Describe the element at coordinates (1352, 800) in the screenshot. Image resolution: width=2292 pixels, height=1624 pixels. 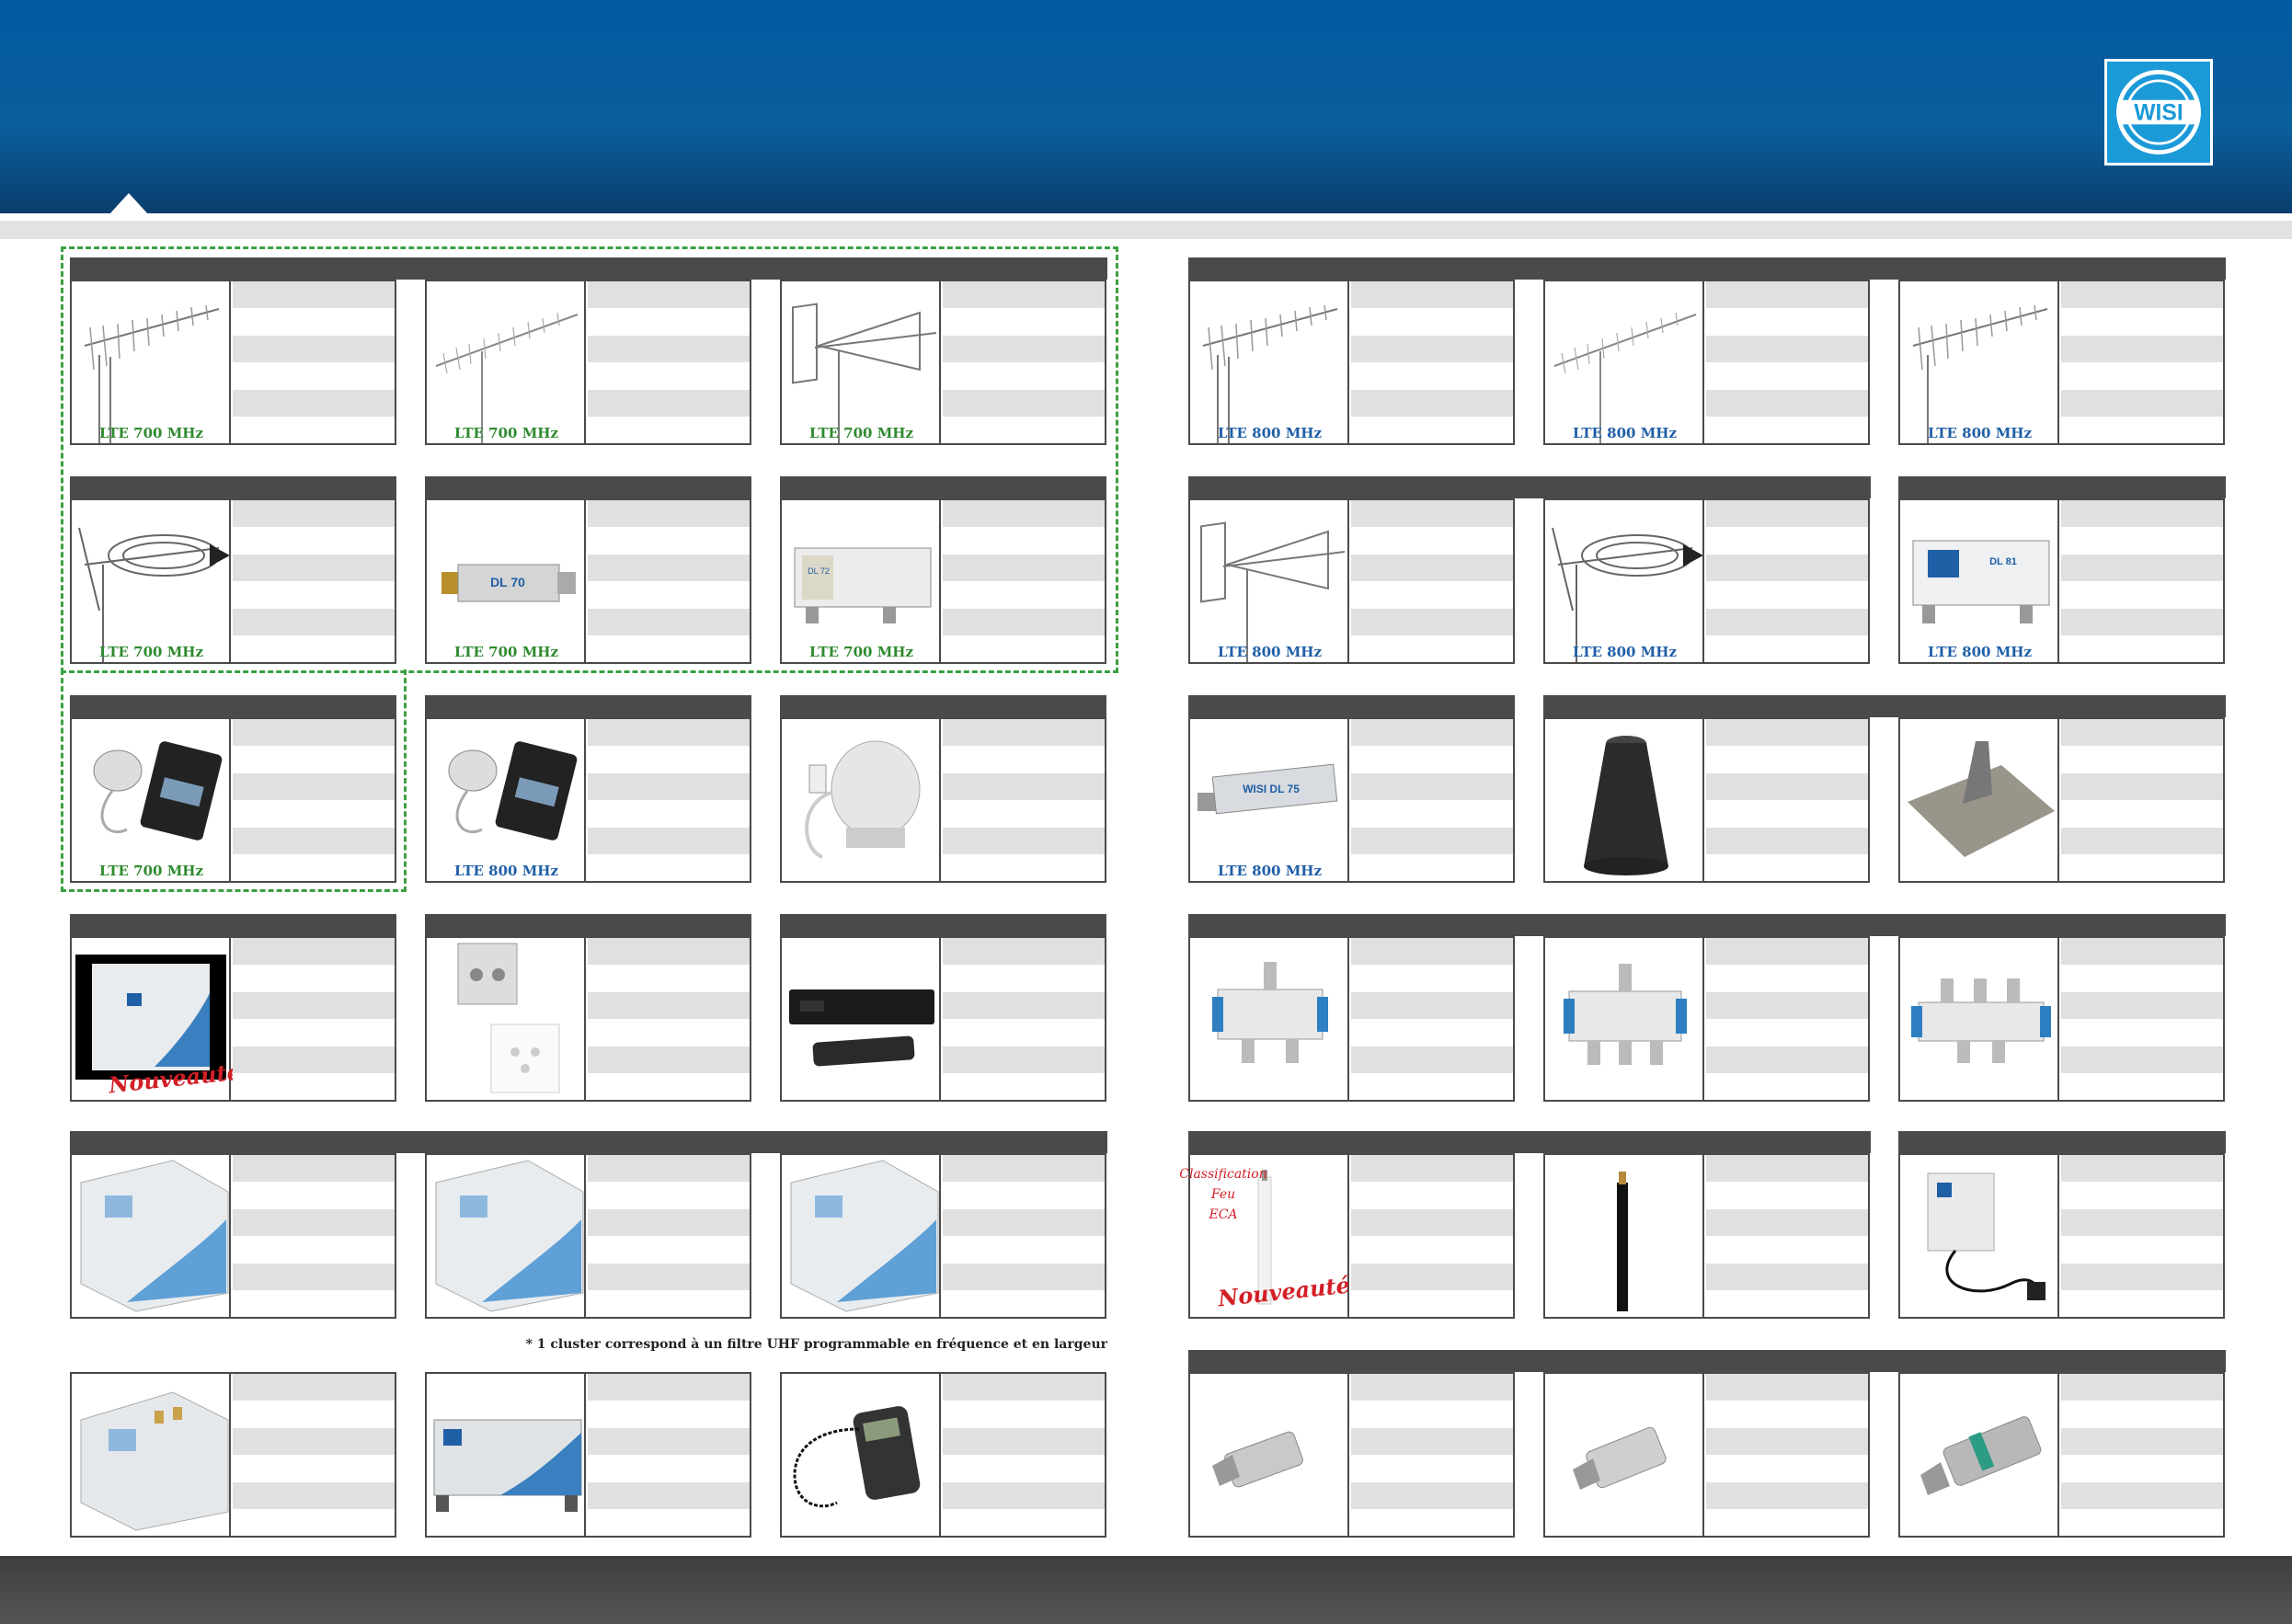
I see `product-card: WISI DL 75 LTE 800 MHz` at that location.